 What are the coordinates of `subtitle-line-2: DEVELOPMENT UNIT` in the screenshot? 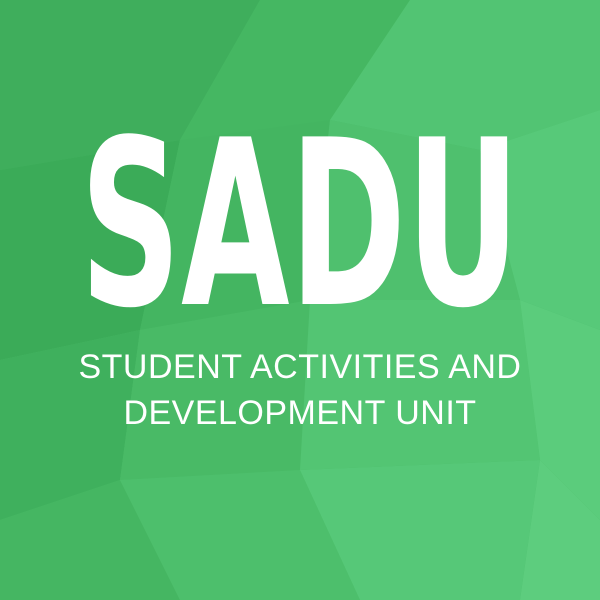 It's located at (300, 413).